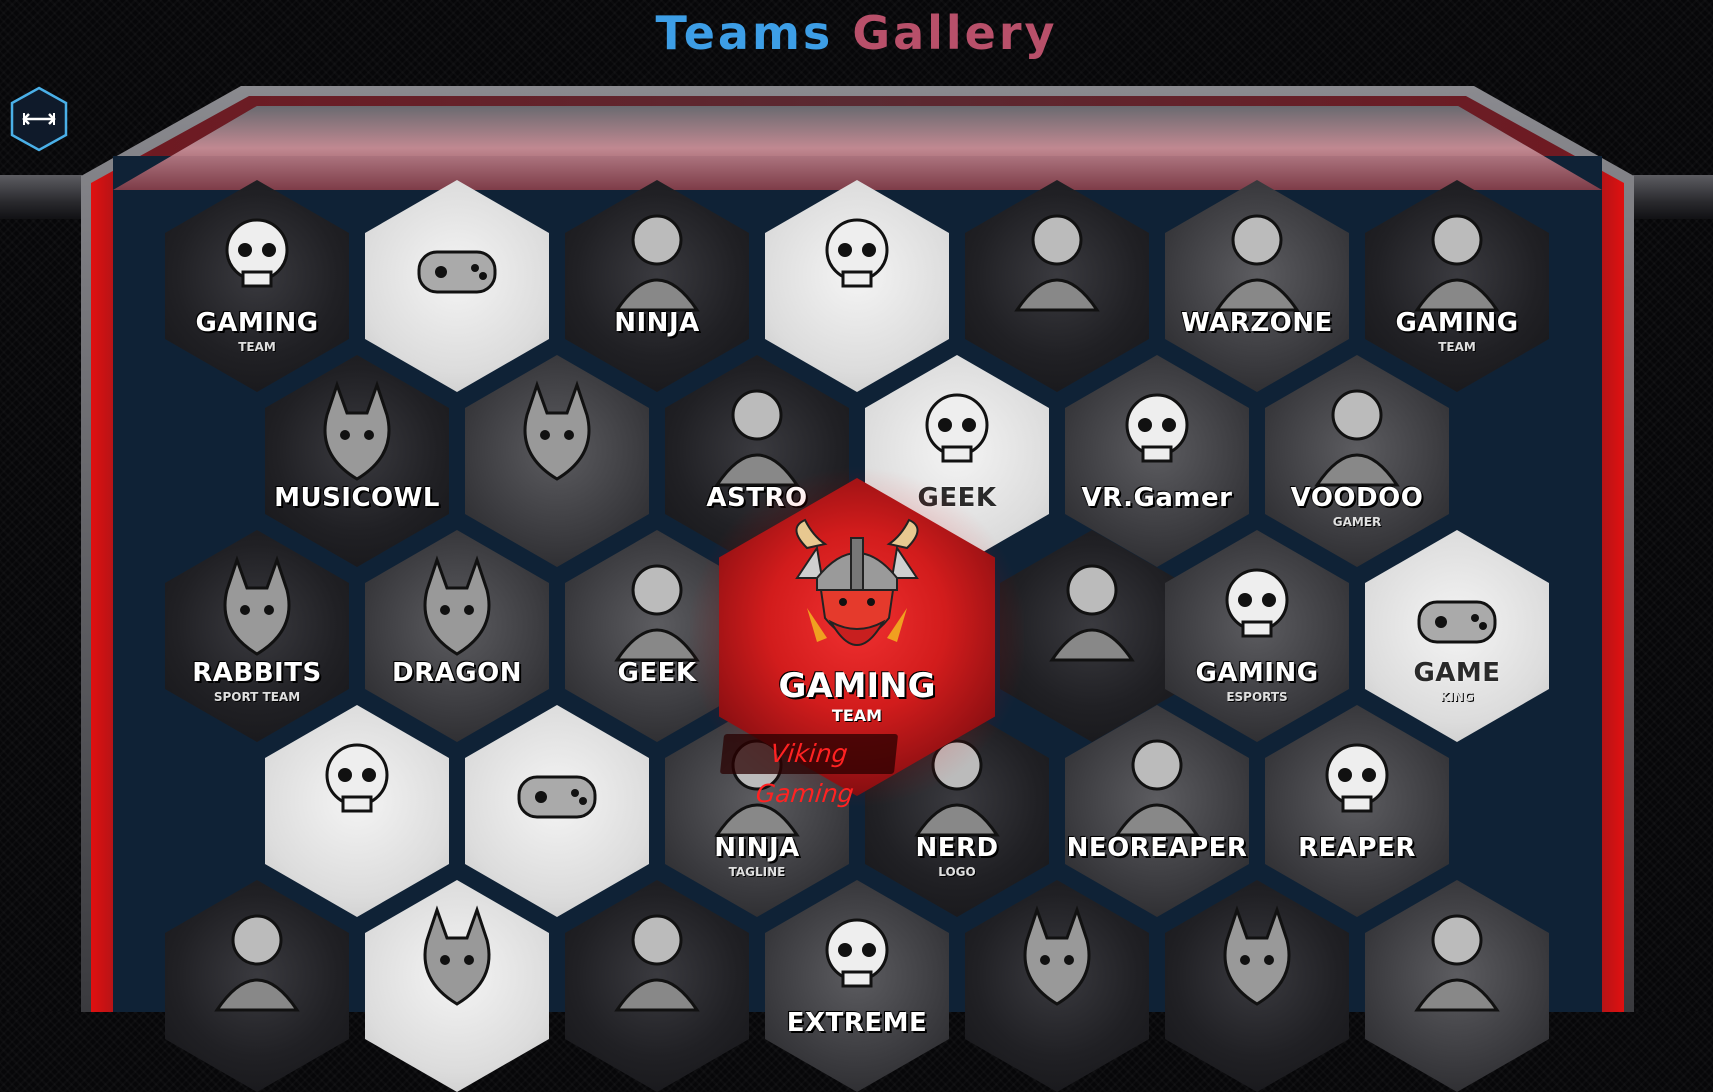 The image size is (1713, 1092). I want to click on team-logo-subtext: SPORT TEAM, so click(257, 697).